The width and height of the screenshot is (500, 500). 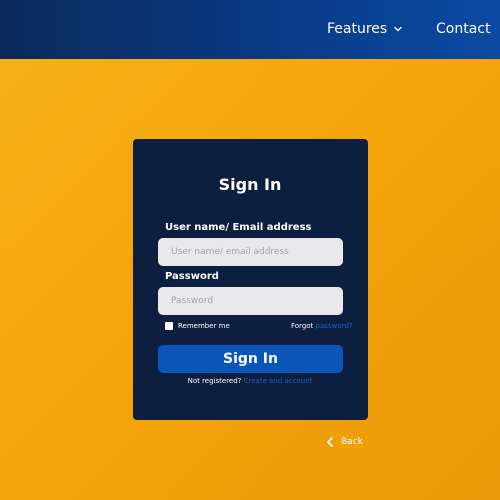 I want to click on back-label: Back, so click(x=352, y=442).